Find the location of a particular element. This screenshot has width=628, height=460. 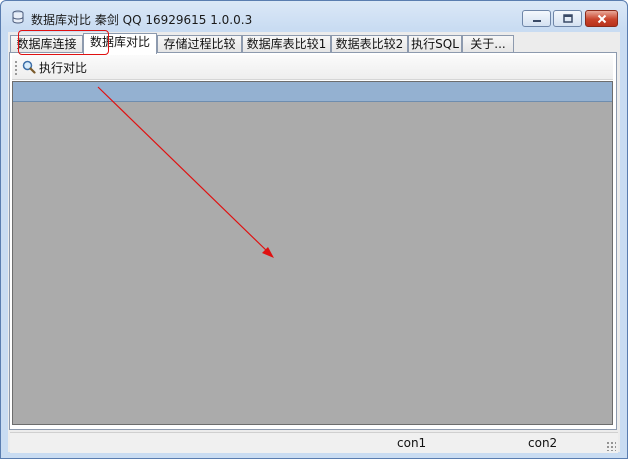

title-bar: 数据库对比 秦剑 QQ 16929615 1.0.0.3 is located at coordinates (314, 16).